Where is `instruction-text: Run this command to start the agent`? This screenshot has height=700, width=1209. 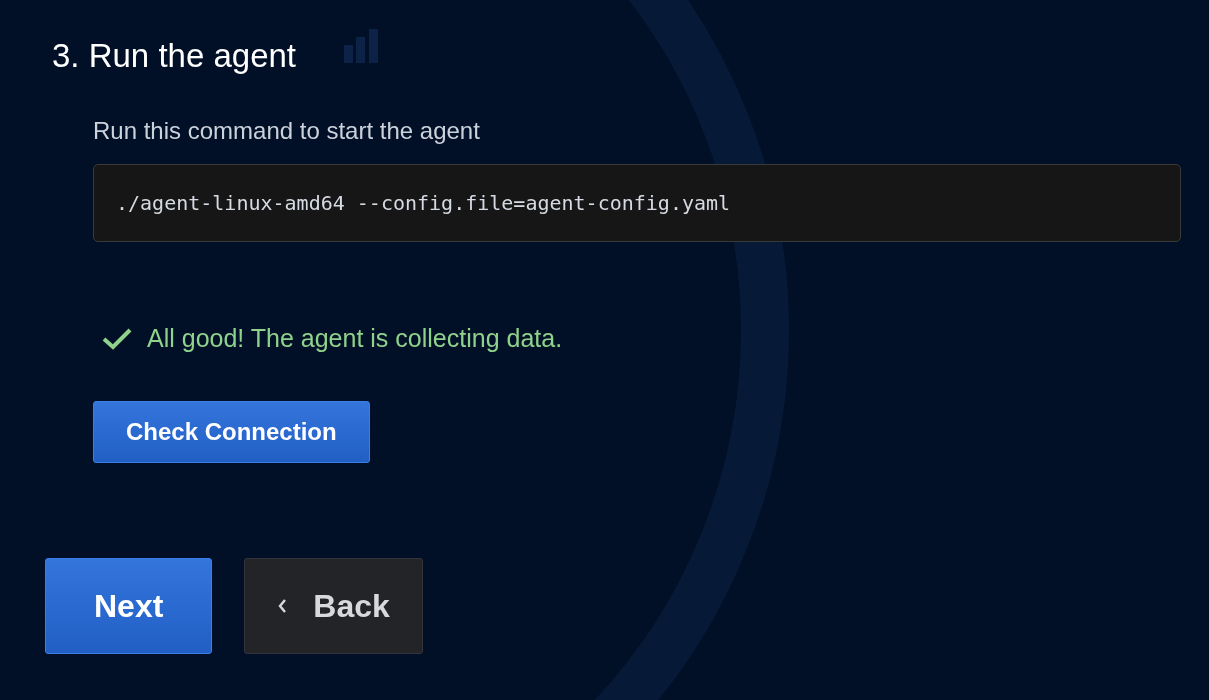 instruction-text: Run this command to start the agent is located at coordinates (287, 131).